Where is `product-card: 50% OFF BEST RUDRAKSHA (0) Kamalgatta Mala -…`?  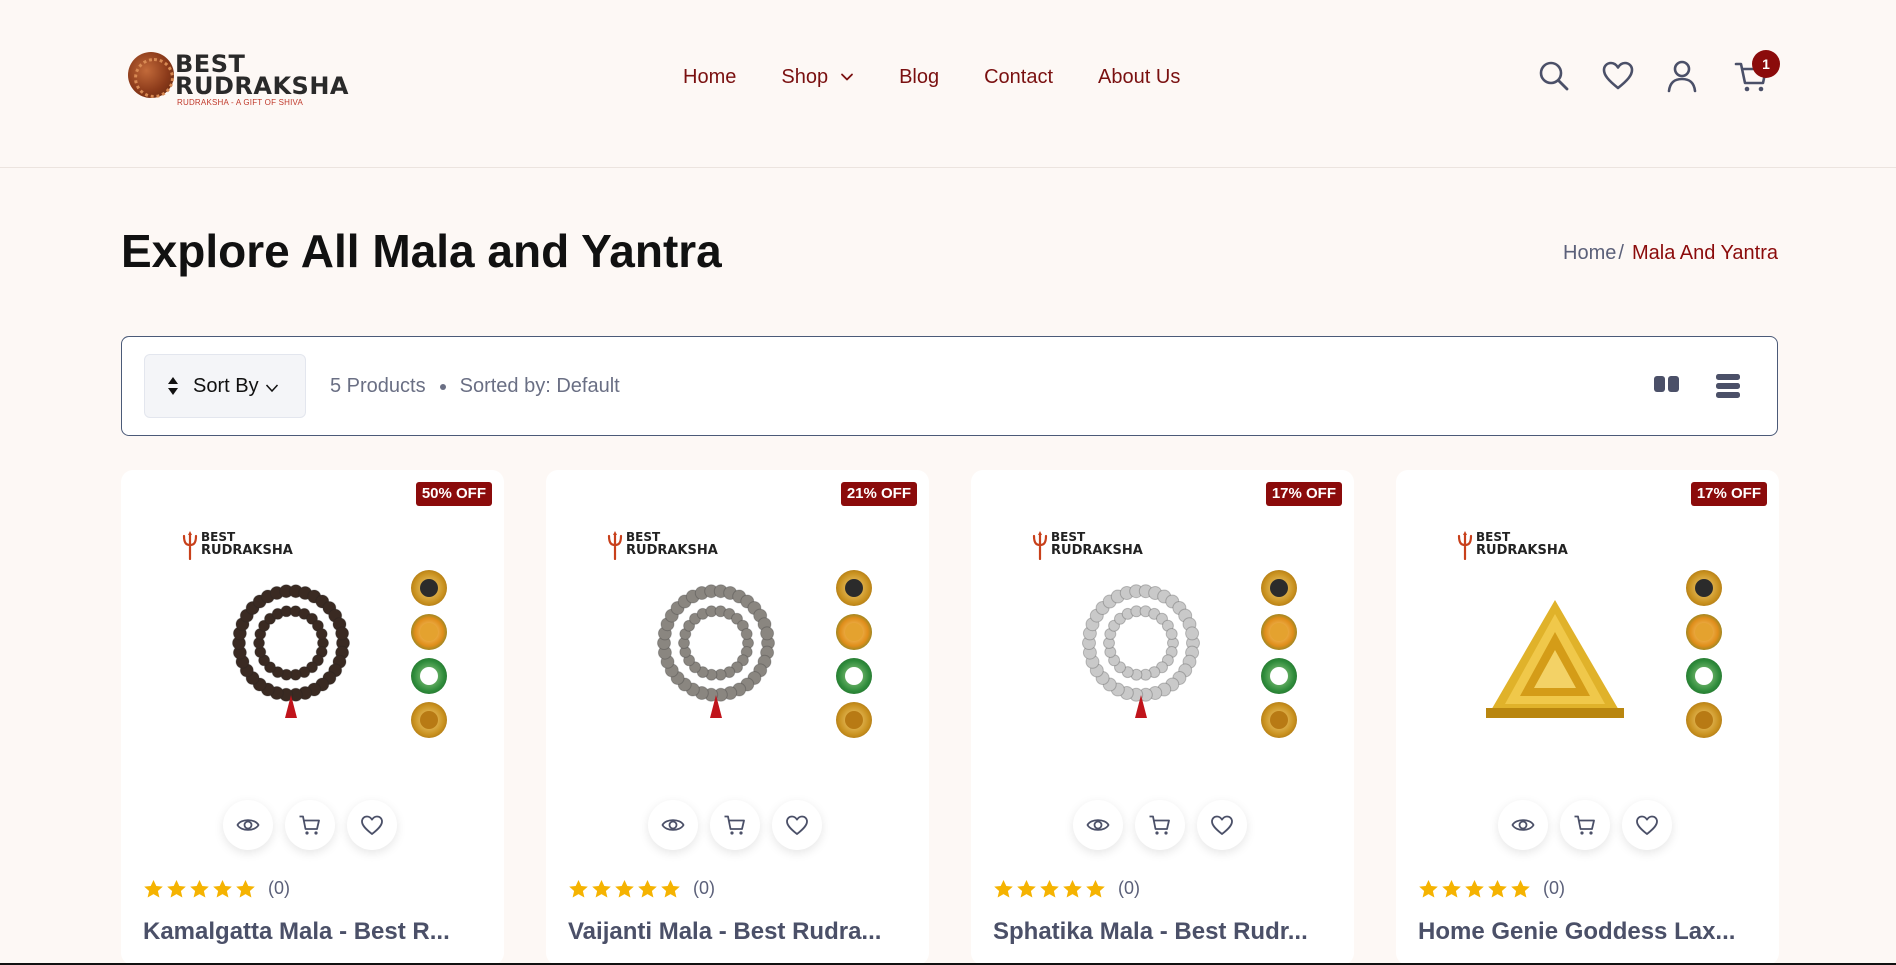
product-card: 50% OFF BEST RUDRAKSHA (0) Kamalgatta Mala -… is located at coordinates (312, 717).